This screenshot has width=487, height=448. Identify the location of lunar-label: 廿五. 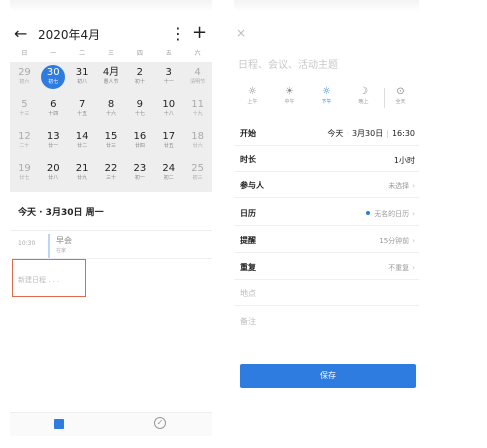
(168, 146).